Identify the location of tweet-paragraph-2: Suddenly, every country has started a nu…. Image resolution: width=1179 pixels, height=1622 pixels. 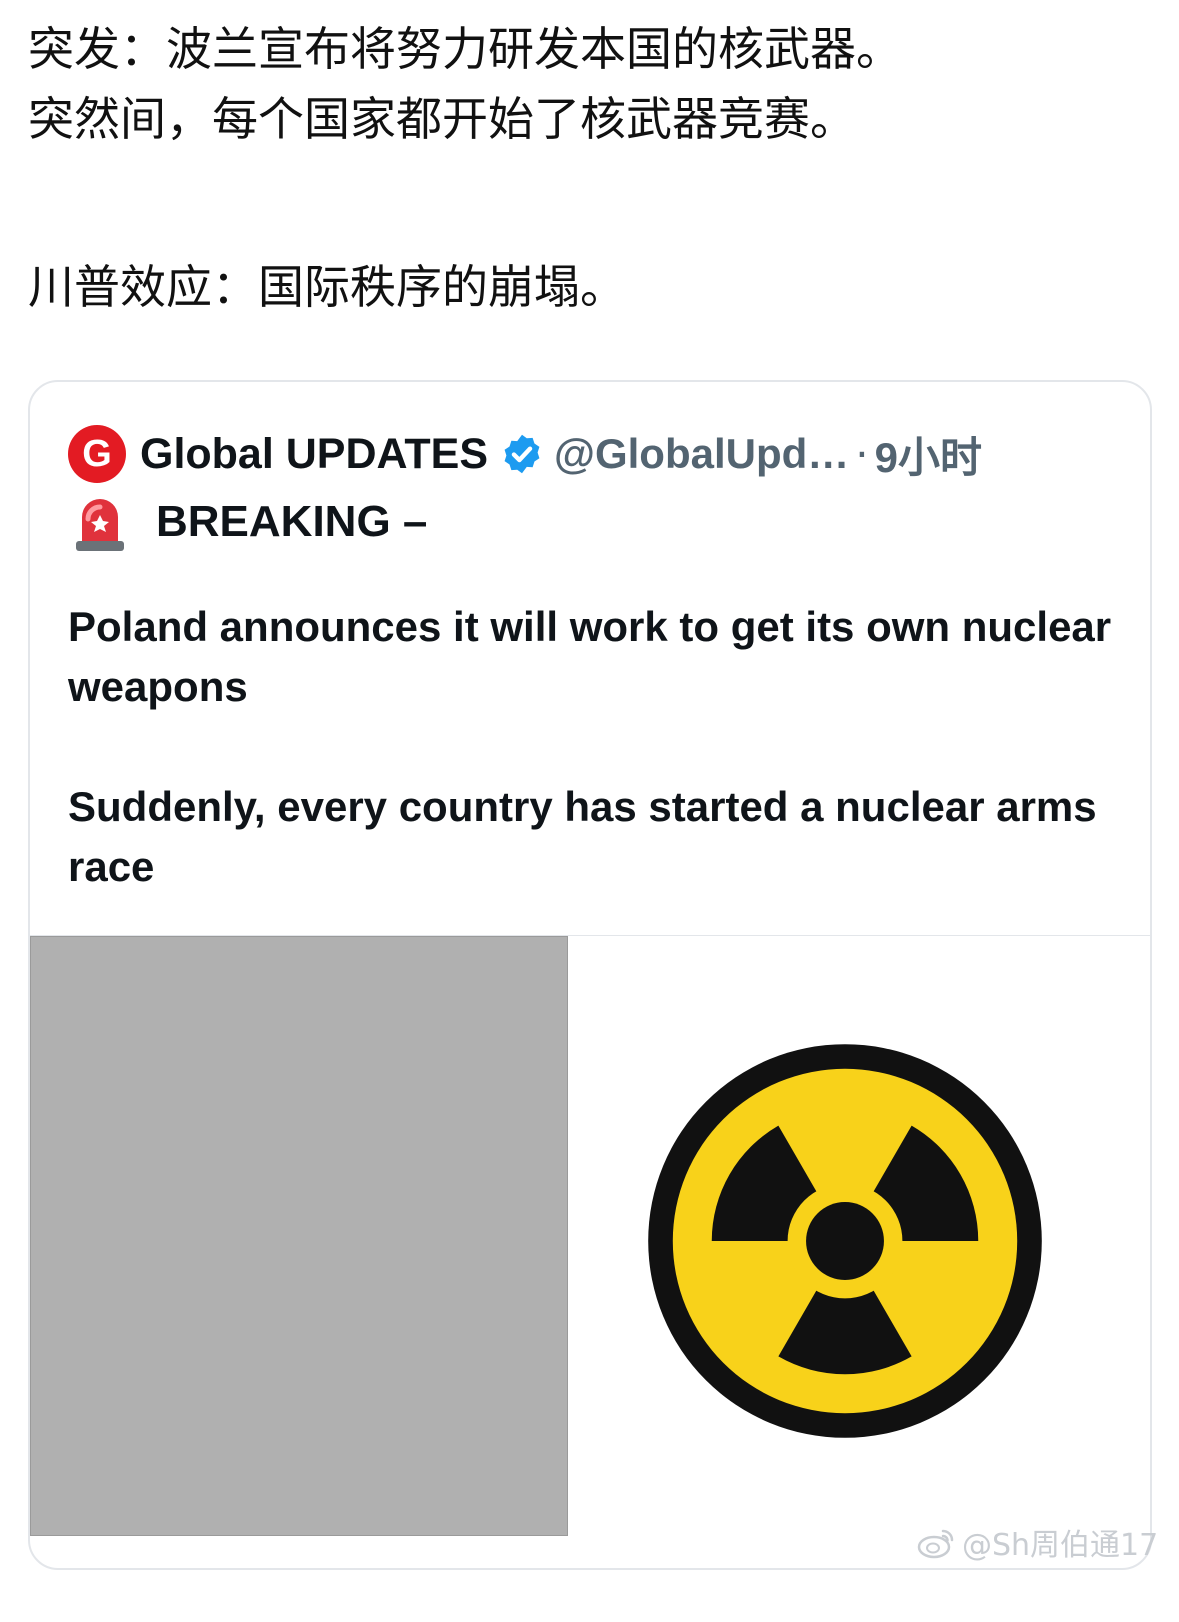
(582, 836).